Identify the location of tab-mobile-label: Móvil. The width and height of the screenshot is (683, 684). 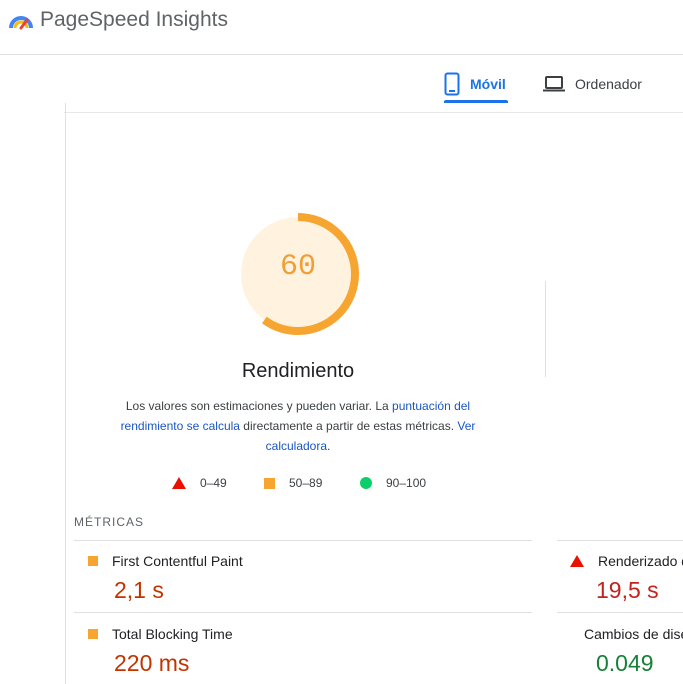
(488, 84).